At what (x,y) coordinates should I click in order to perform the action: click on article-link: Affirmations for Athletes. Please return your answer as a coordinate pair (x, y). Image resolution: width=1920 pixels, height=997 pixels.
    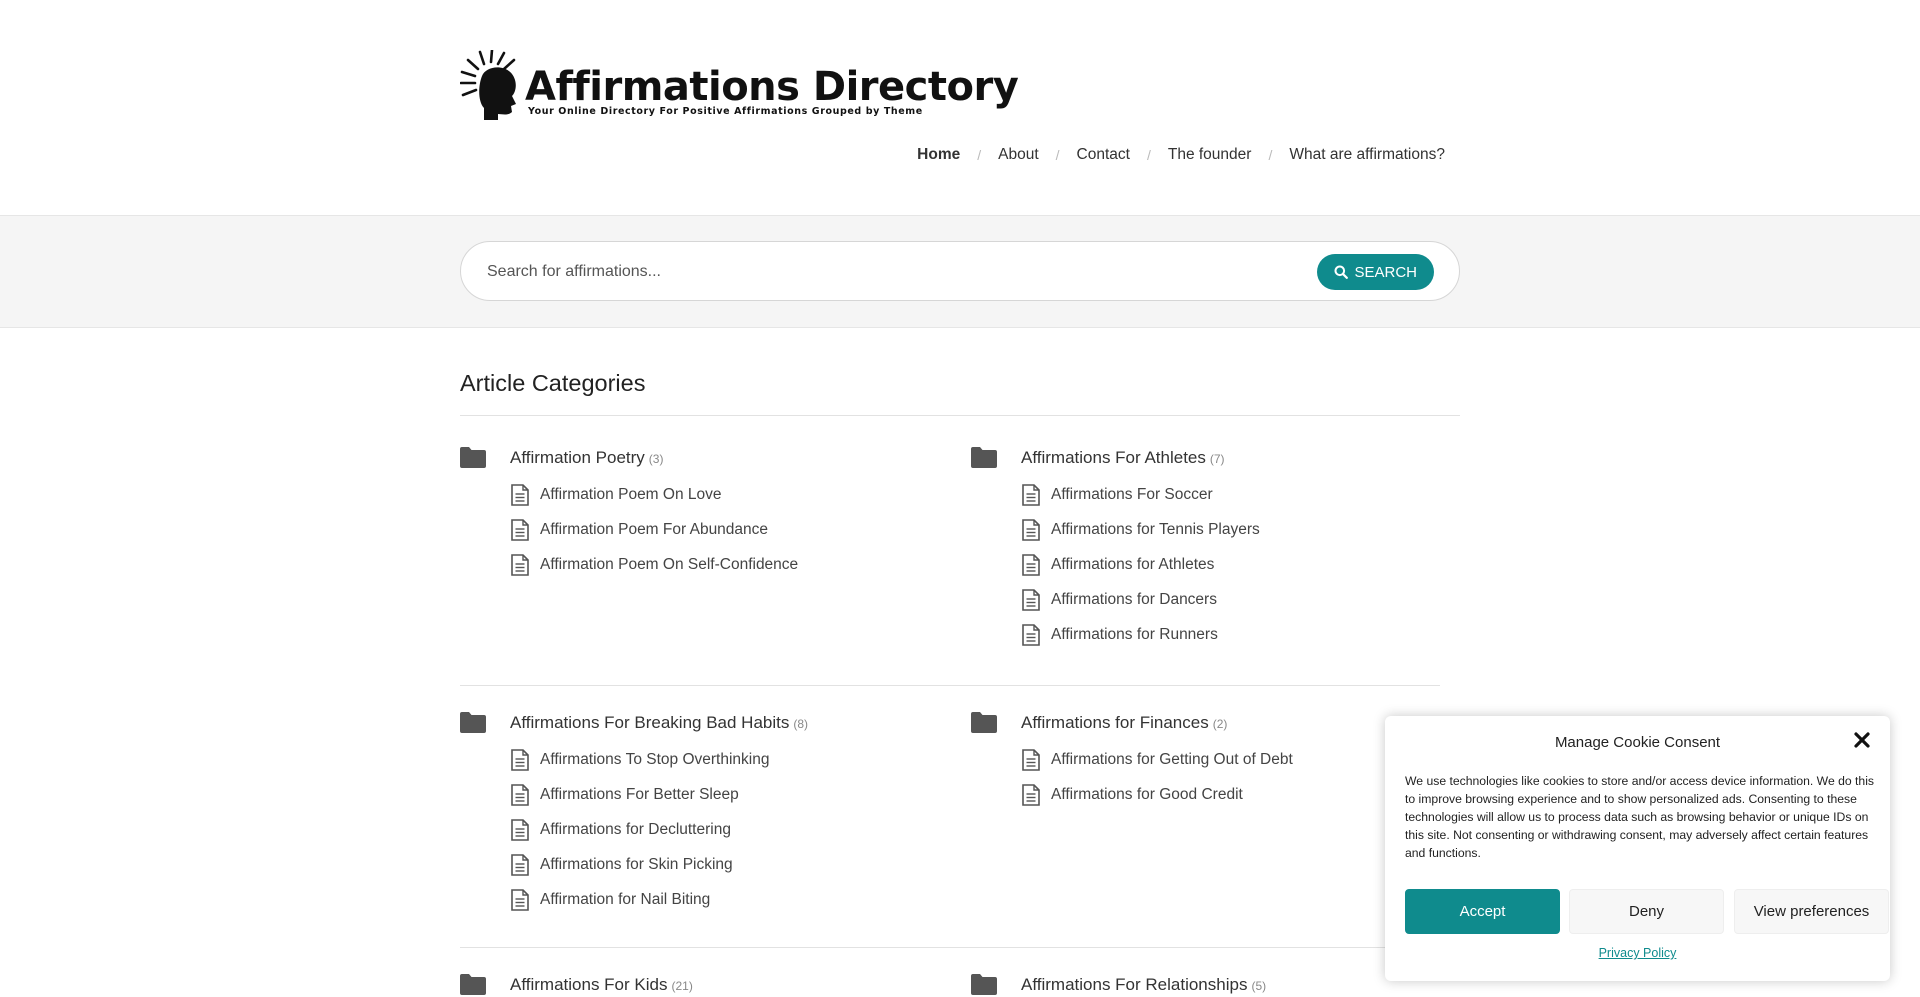
    Looking at the image, I should click on (1132, 565).